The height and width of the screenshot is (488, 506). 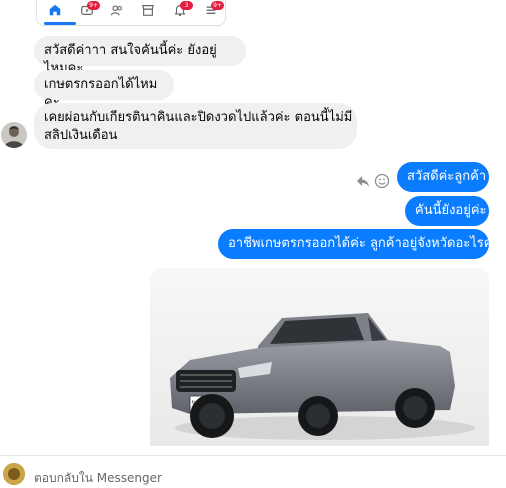 I want to click on footer-divider, so click(x=253, y=455).